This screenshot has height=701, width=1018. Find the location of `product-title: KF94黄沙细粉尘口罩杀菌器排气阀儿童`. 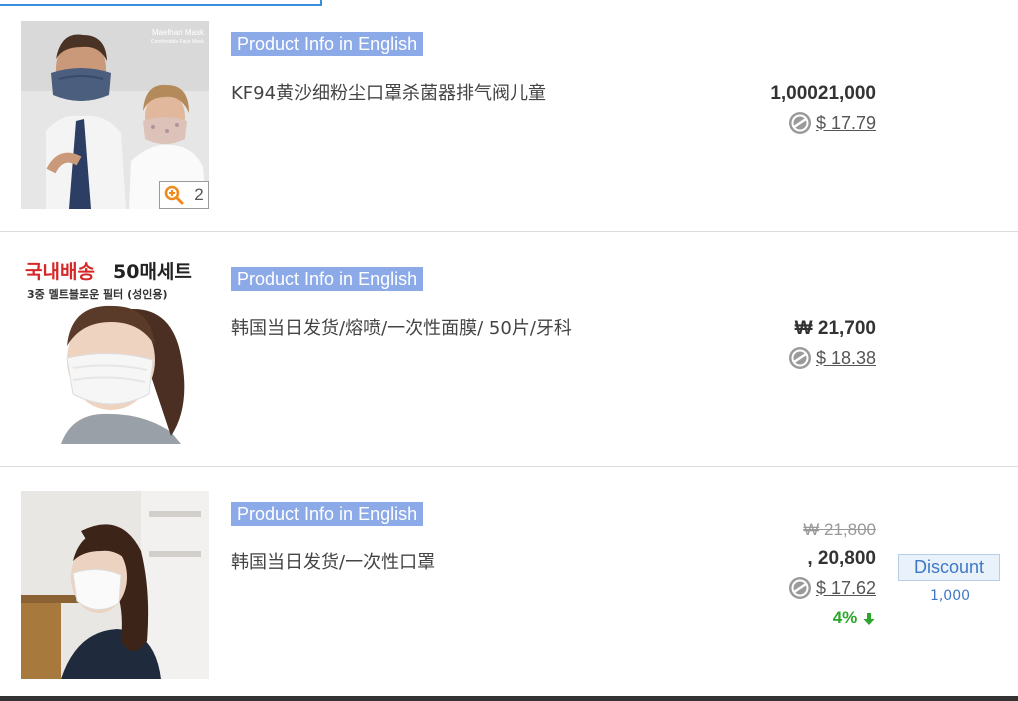

product-title: KF94黄沙细粉尘口罩杀菌器排气阀儿童 is located at coordinates (388, 92).